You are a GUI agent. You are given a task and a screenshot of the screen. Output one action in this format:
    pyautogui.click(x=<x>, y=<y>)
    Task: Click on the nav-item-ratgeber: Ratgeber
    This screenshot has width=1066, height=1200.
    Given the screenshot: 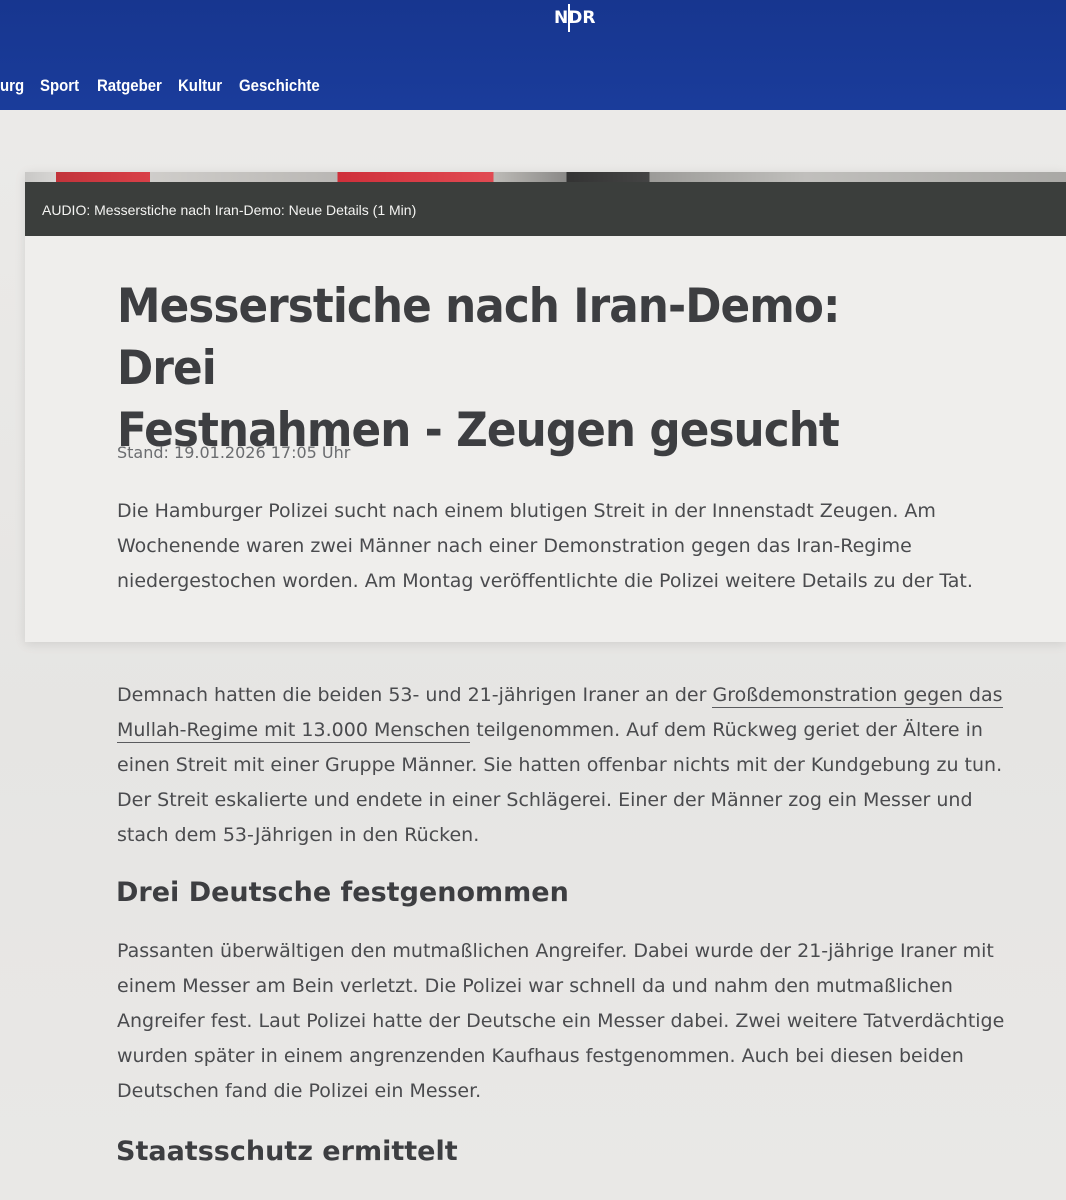 What is the action you would take?
    pyautogui.click(x=129, y=86)
    